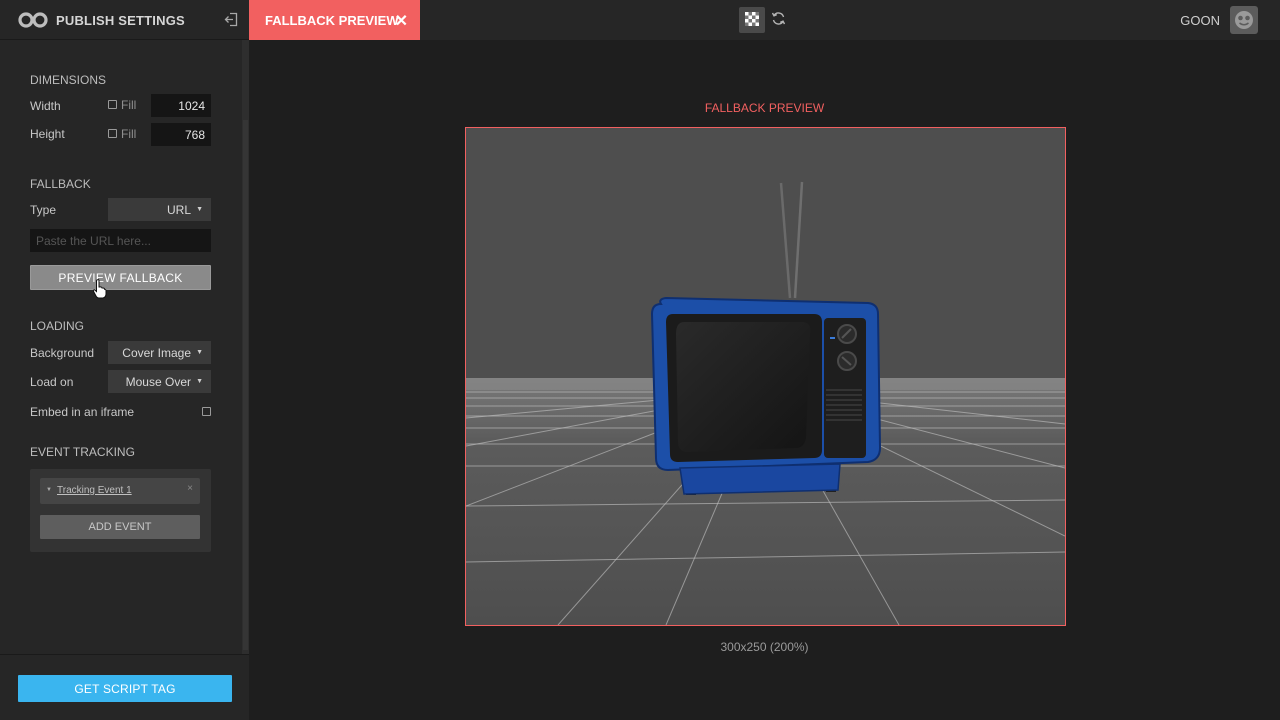 The width and height of the screenshot is (1280, 720). What do you see at coordinates (156, 352) in the screenshot?
I see `background-select-value: Cover Image` at bounding box center [156, 352].